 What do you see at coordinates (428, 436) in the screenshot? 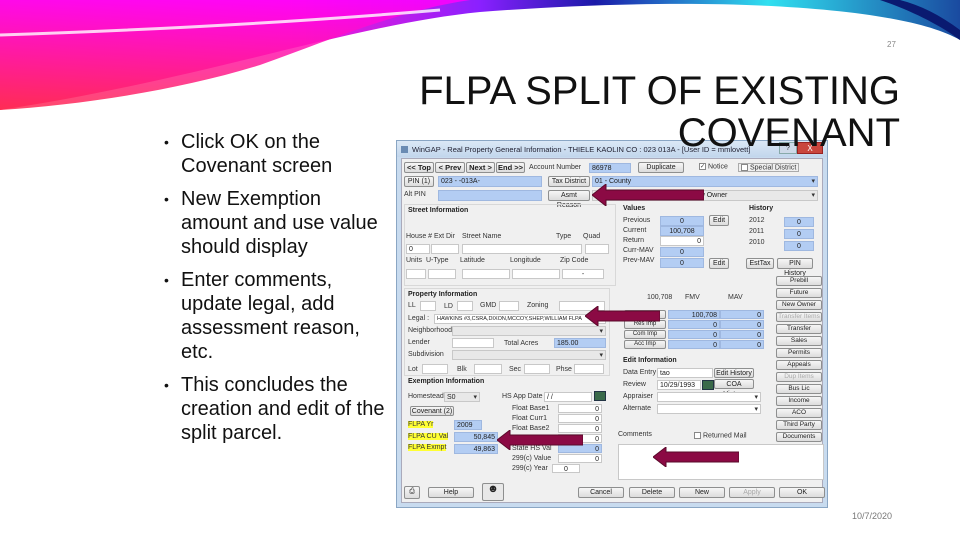
I see `flpa-cu-val-label: FLPA CU Val` at bounding box center [428, 436].